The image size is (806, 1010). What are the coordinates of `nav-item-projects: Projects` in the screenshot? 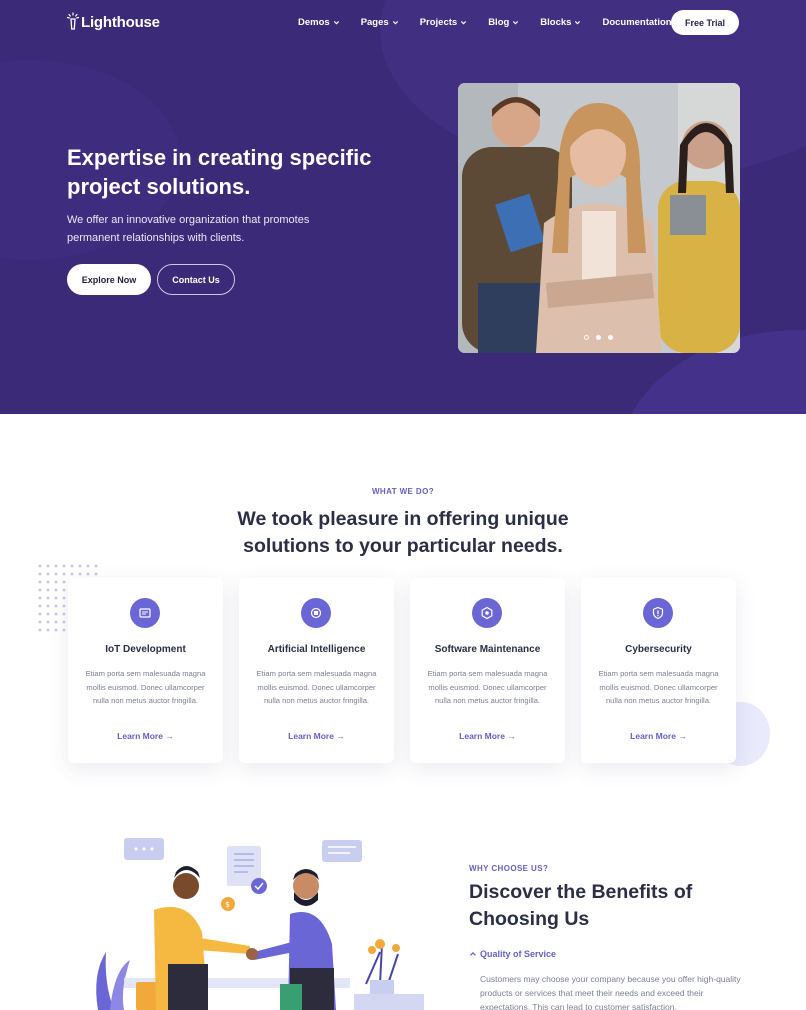 It's located at (444, 22).